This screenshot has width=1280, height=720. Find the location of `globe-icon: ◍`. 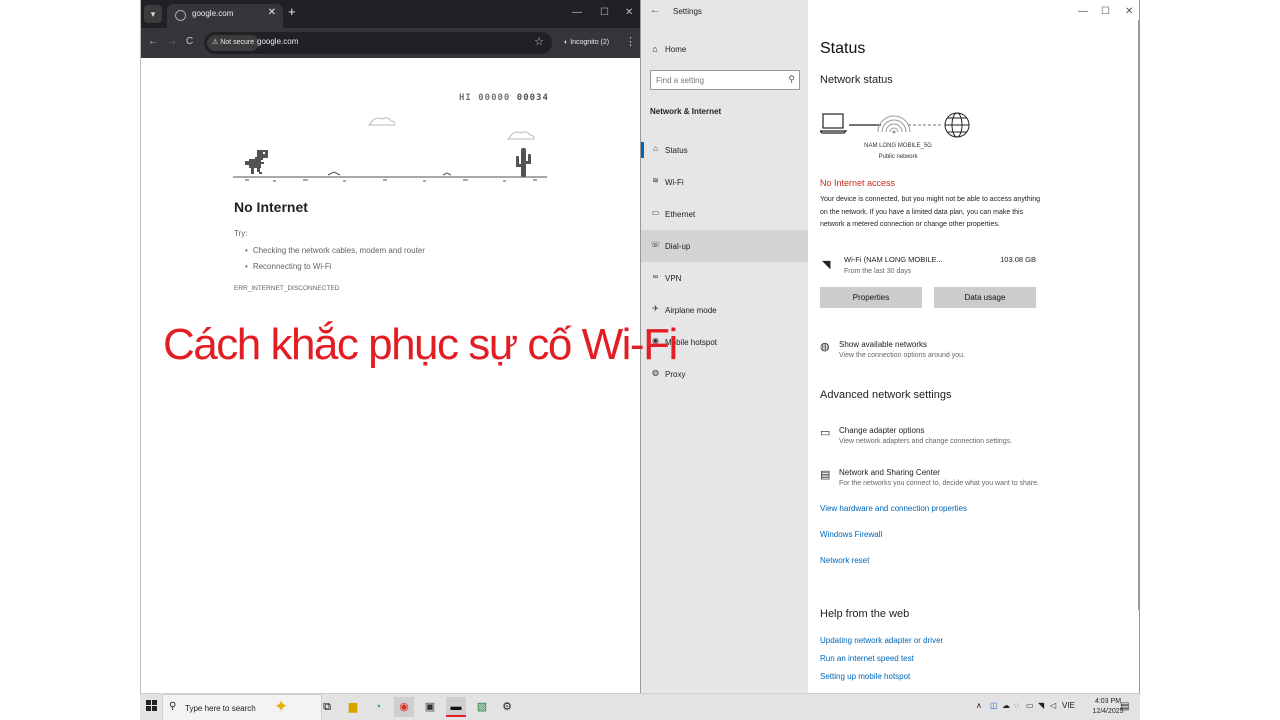

globe-icon: ◍ is located at coordinates (825, 347).